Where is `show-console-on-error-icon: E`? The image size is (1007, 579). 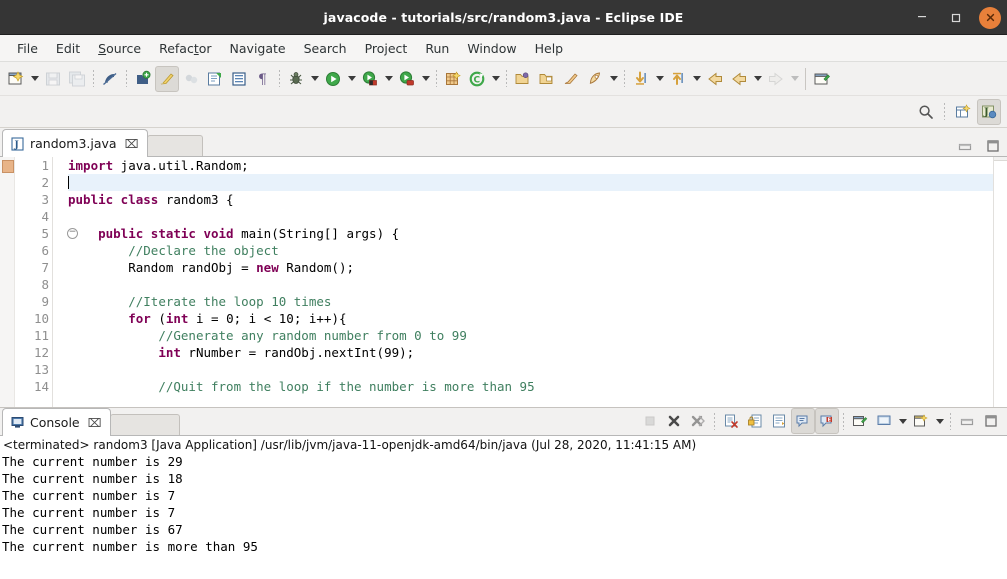
show-console-on-error-icon: E is located at coordinates (827, 421).